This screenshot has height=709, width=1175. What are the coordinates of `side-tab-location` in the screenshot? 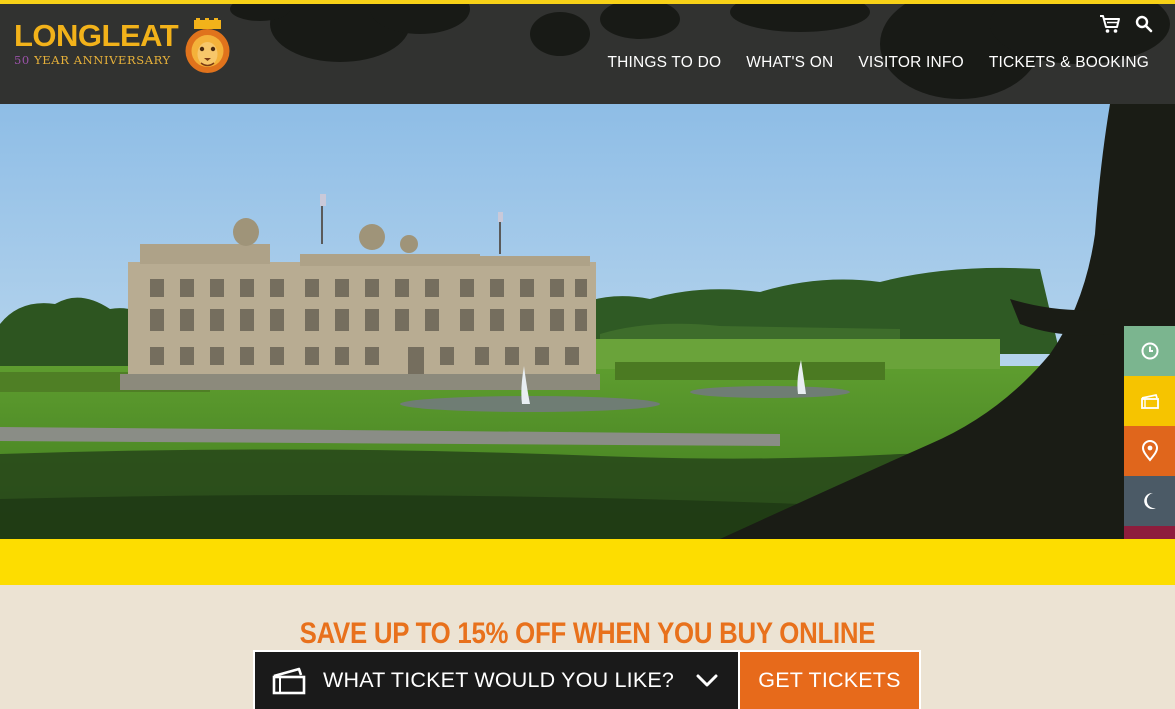 It's located at (1149, 451).